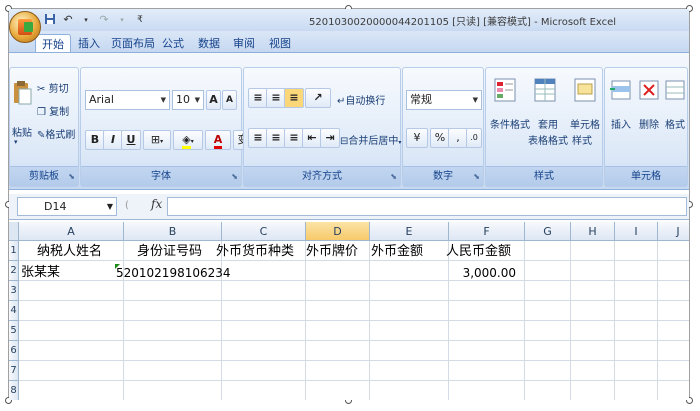  What do you see at coordinates (14, 251) in the screenshot?
I see `row-header-1: 1` at bounding box center [14, 251].